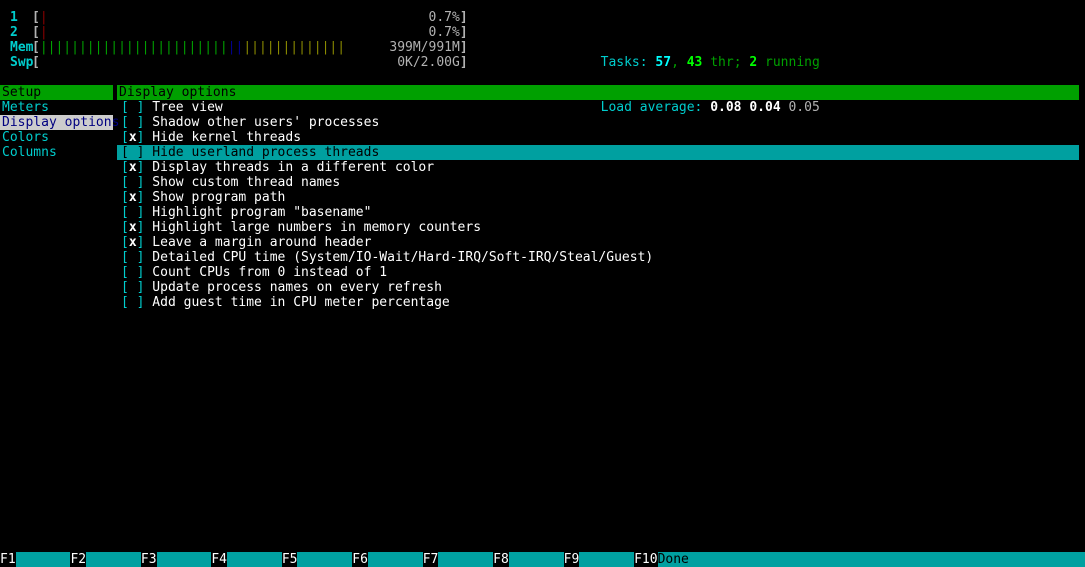 The image size is (1085, 567). What do you see at coordinates (78, 559) in the screenshot?
I see `function-key-number: F2` at bounding box center [78, 559].